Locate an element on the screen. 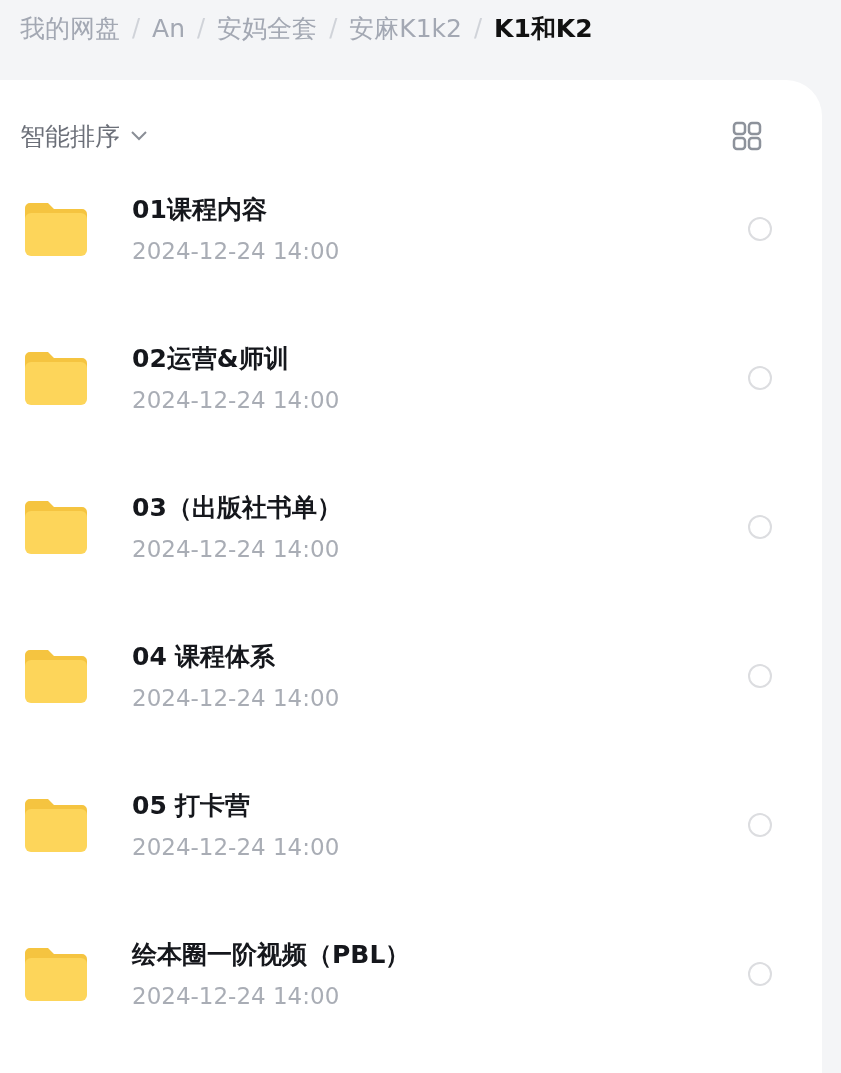  grid-view-icon is located at coordinates (747, 136).